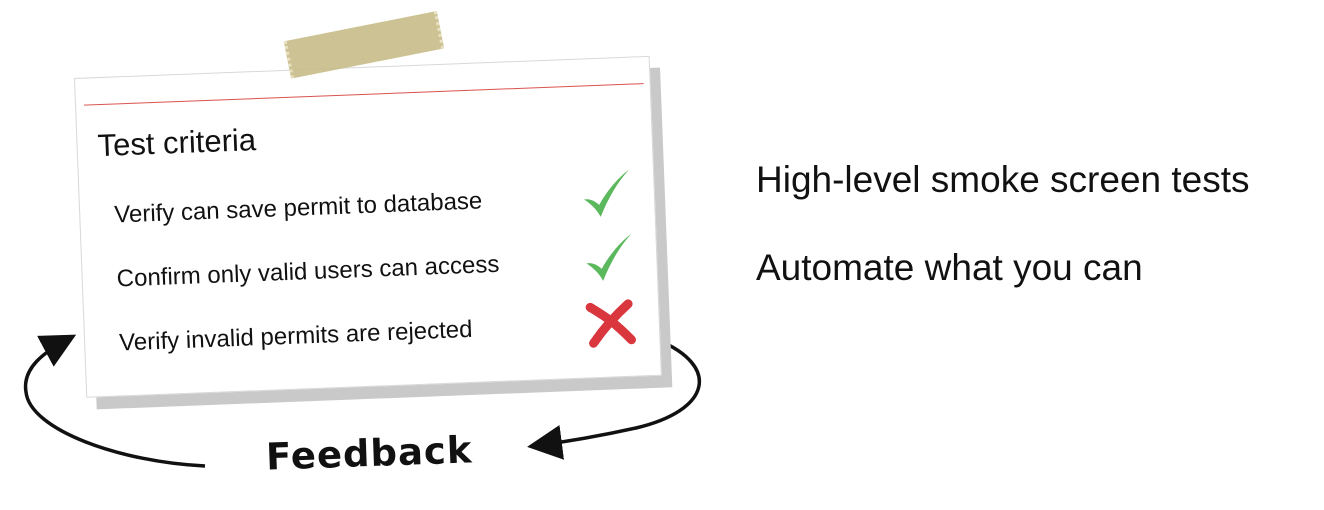 This screenshot has width=1324, height=510. What do you see at coordinates (308, 271) in the screenshot?
I see `criterion-text: Confirm only valid users can access` at bounding box center [308, 271].